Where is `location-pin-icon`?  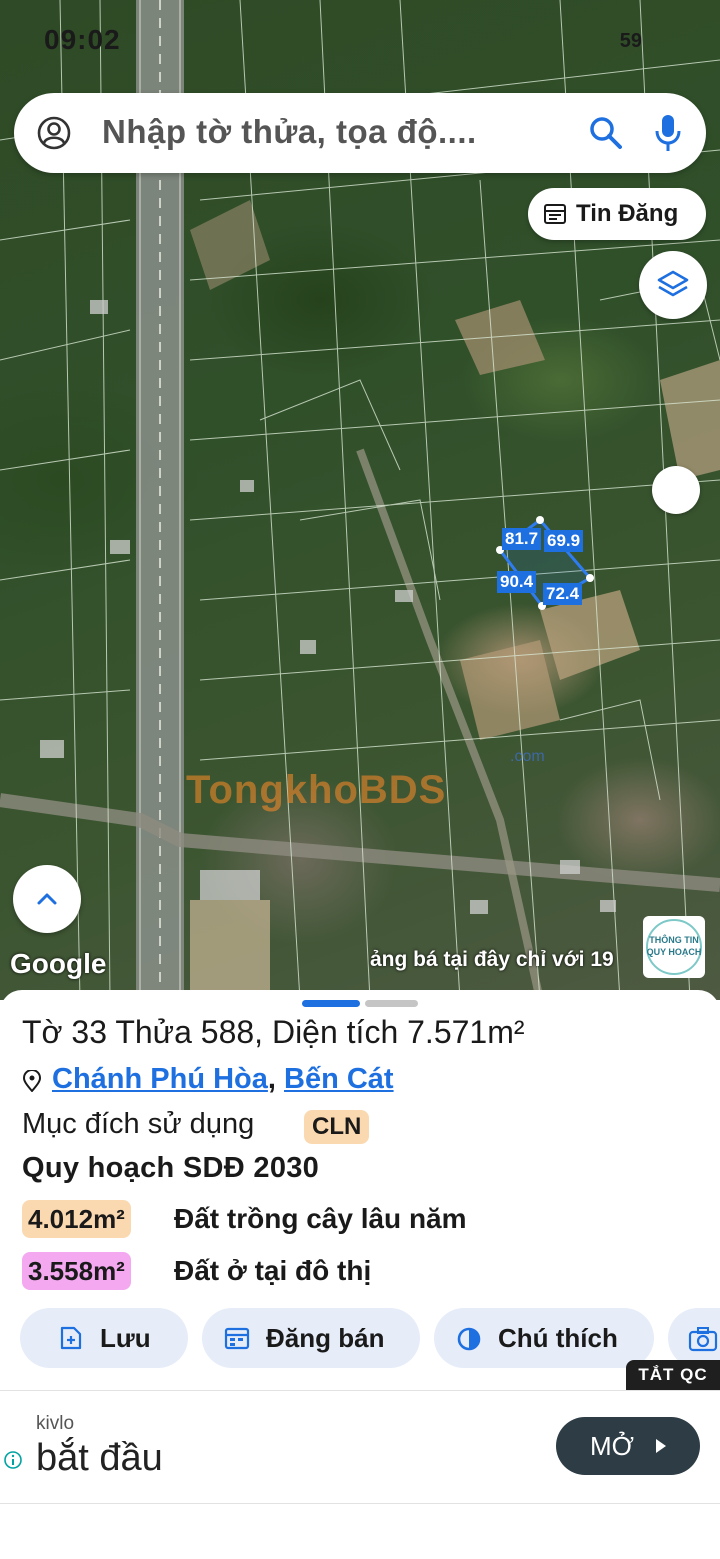 location-pin-icon is located at coordinates (32, 1081).